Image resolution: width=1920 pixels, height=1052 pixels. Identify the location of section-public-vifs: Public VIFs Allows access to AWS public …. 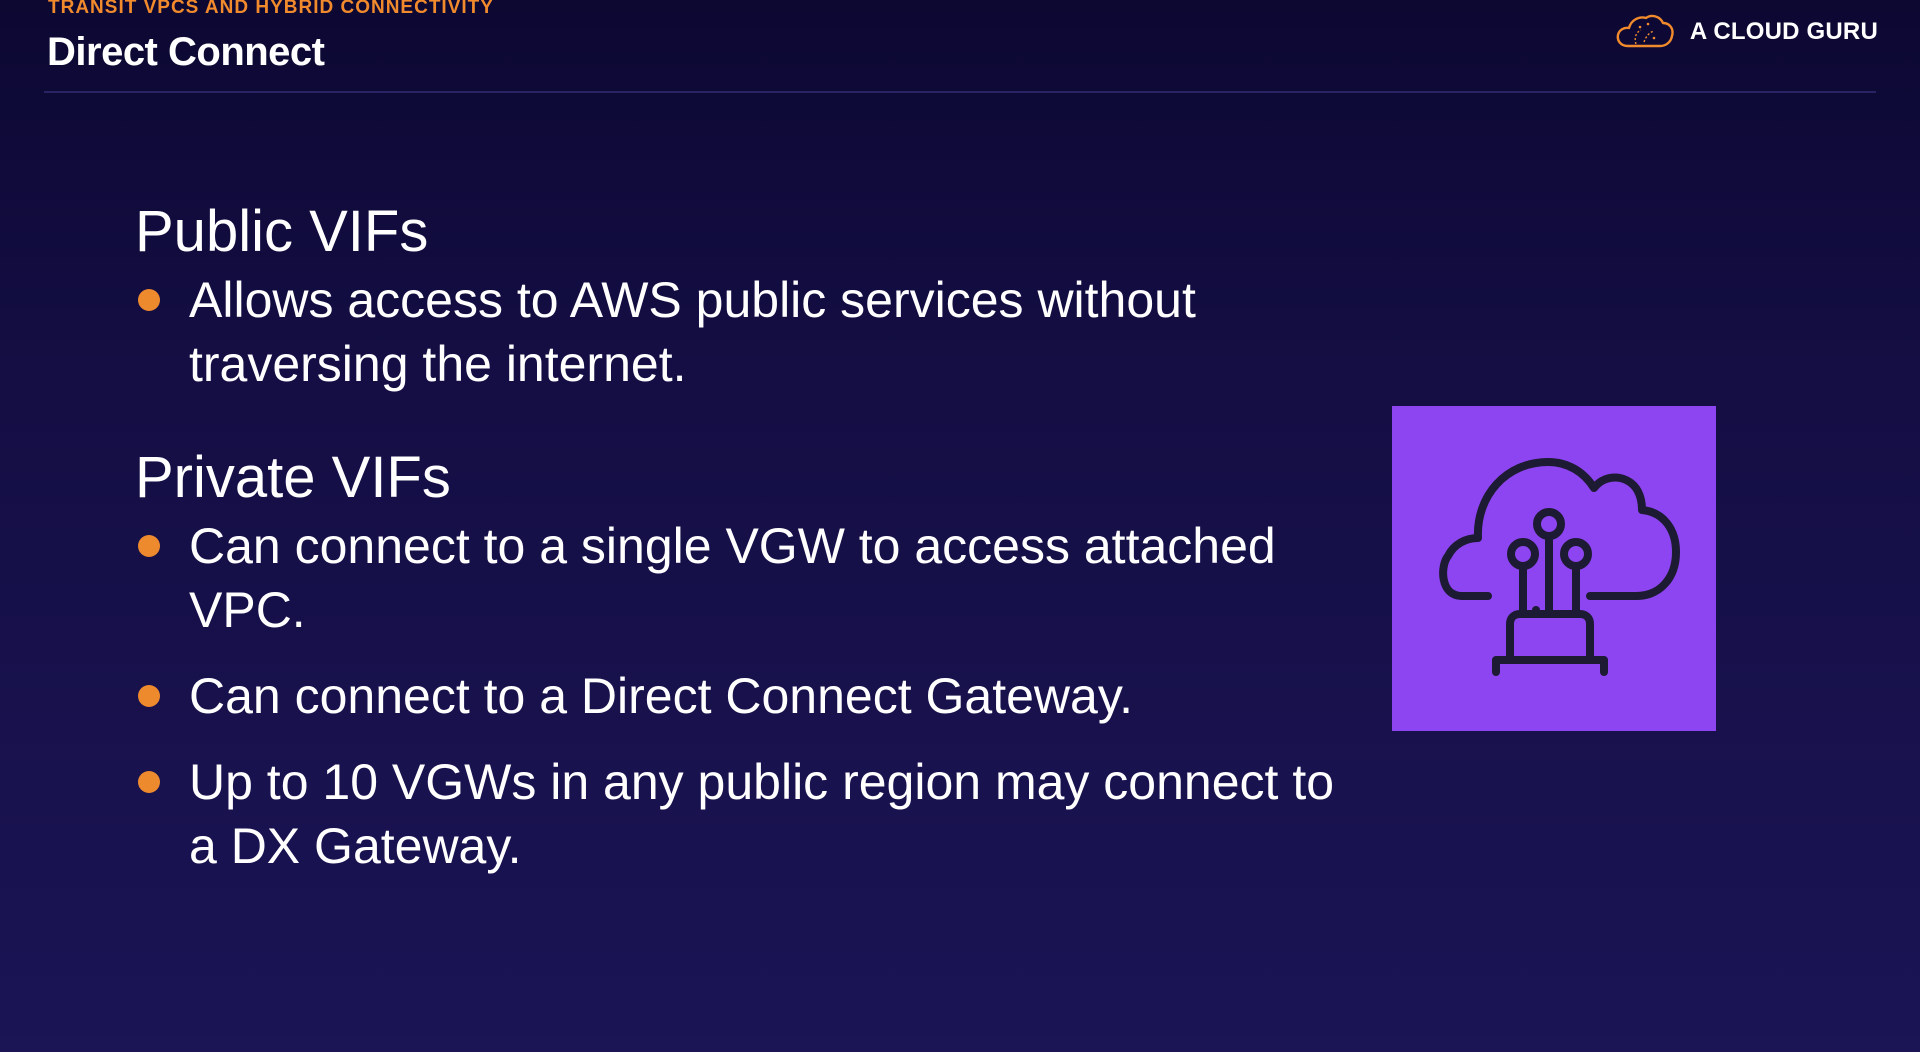
(735, 296).